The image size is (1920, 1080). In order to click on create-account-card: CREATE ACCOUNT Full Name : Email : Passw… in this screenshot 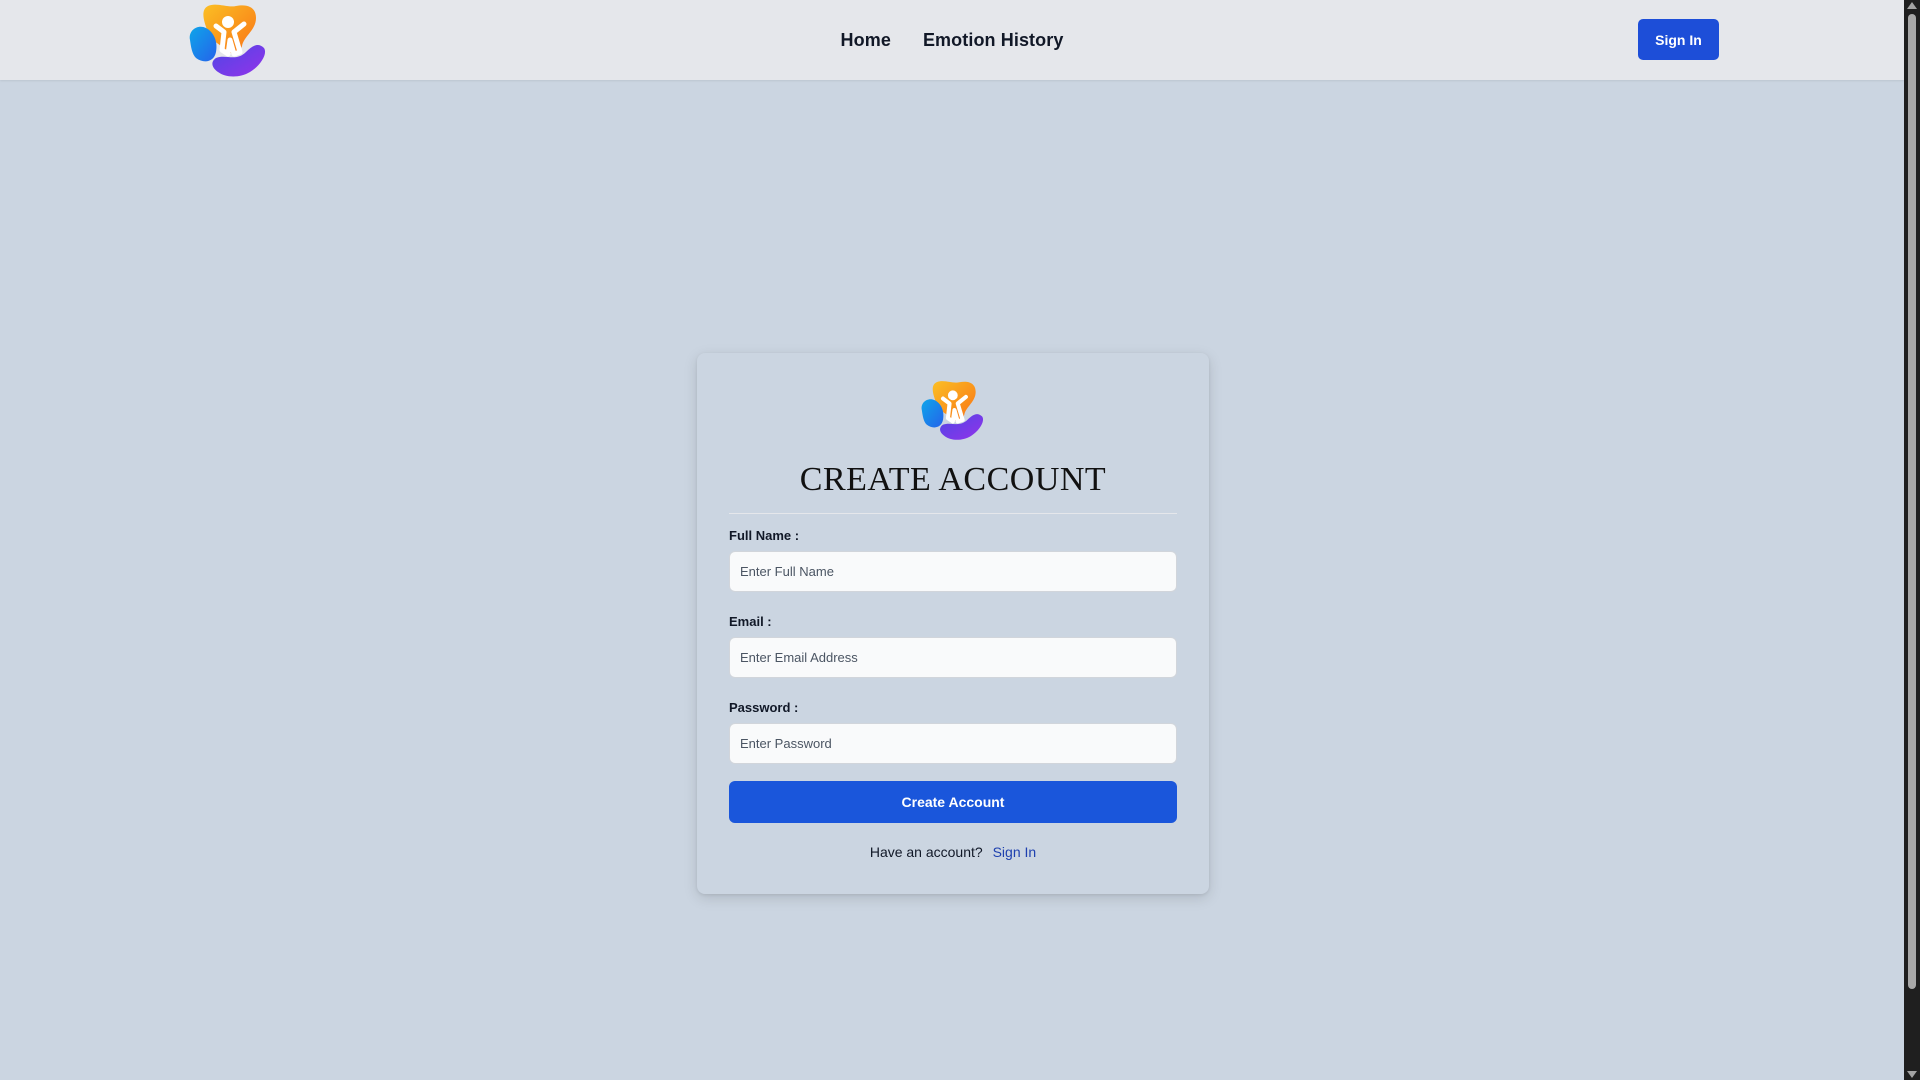, I will do `click(953, 623)`.